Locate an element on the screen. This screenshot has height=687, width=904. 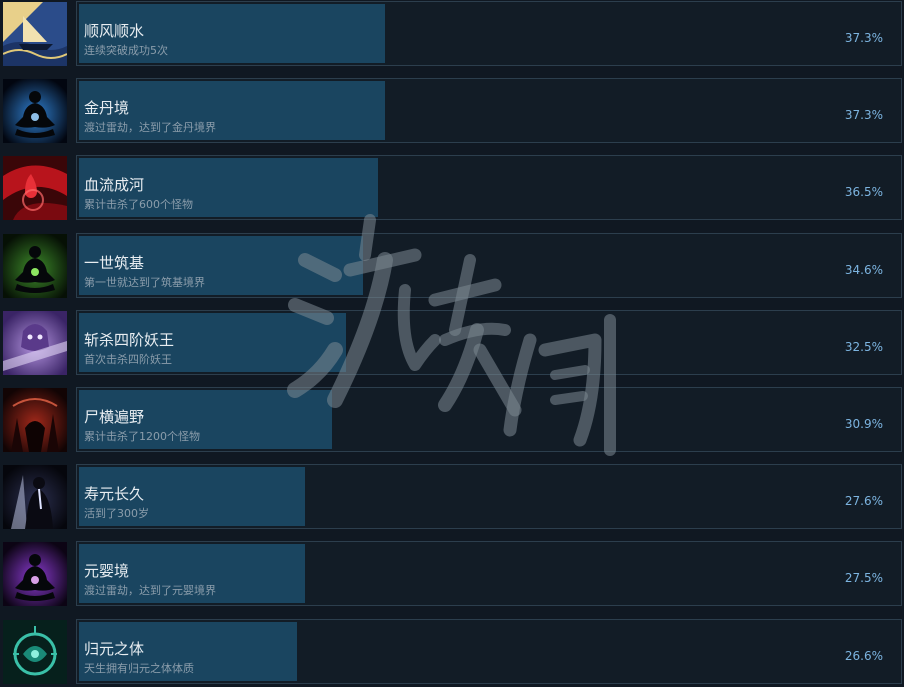
achievement-row: 尸横遍野累计击杀了1200个怪物 30.9% is located at coordinates (452, 420).